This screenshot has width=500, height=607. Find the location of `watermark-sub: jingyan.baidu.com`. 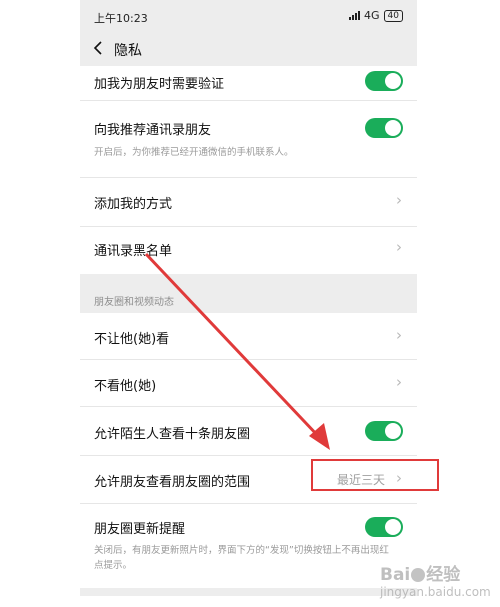

watermark-sub: jingyan.baidu.com is located at coordinates (435, 592).